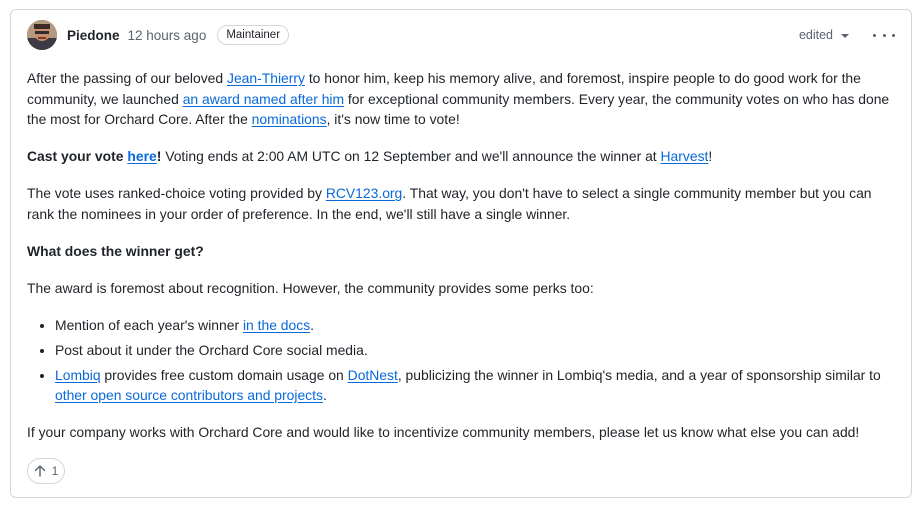 The width and height of the screenshot is (924, 510). Describe the element at coordinates (55, 471) in the screenshot. I see `upvote-count: 1` at that location.